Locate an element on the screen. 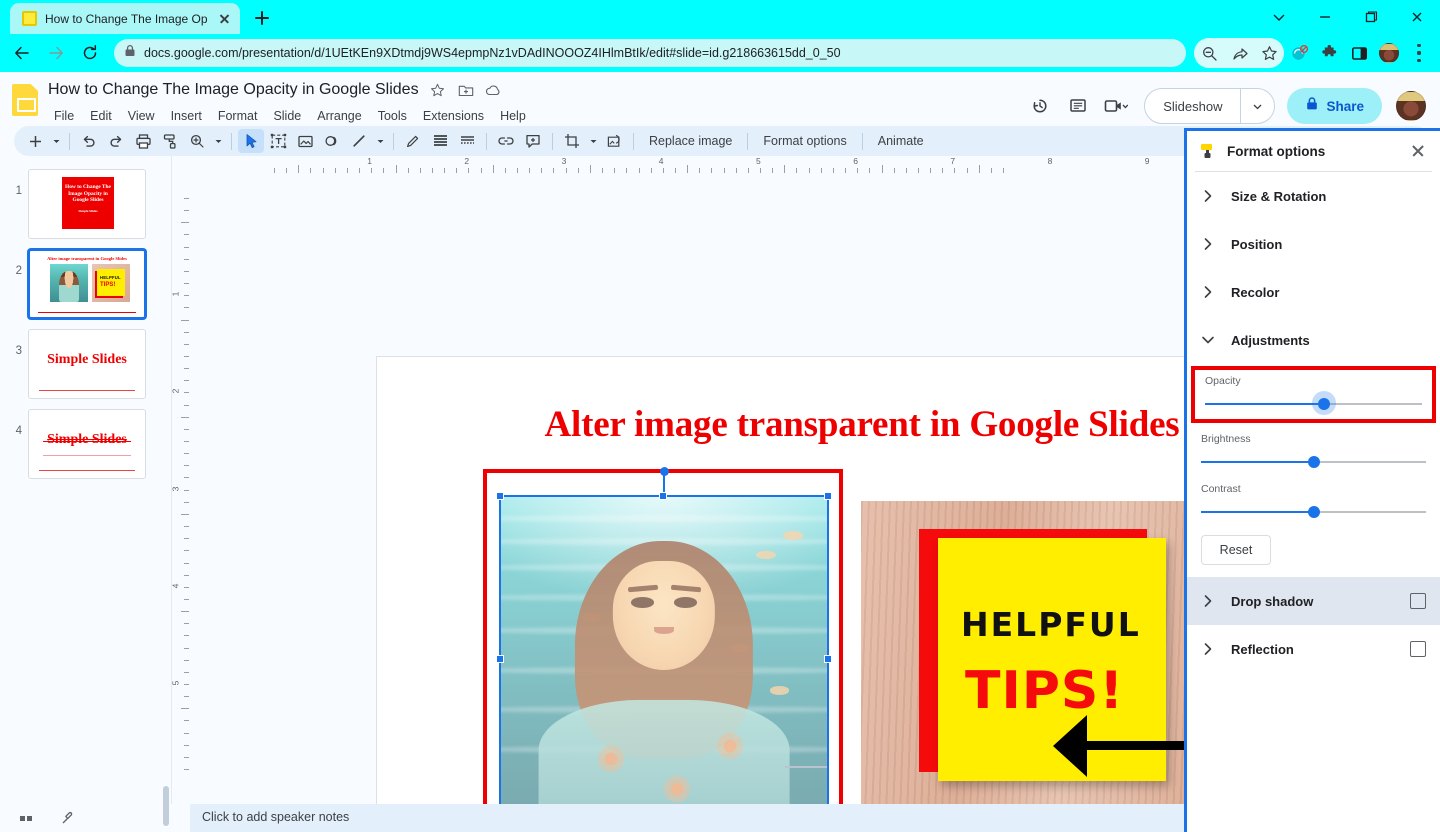 This screenshot has height=832, width=1440. insert-comment-button is located at coordinates (533, 141).